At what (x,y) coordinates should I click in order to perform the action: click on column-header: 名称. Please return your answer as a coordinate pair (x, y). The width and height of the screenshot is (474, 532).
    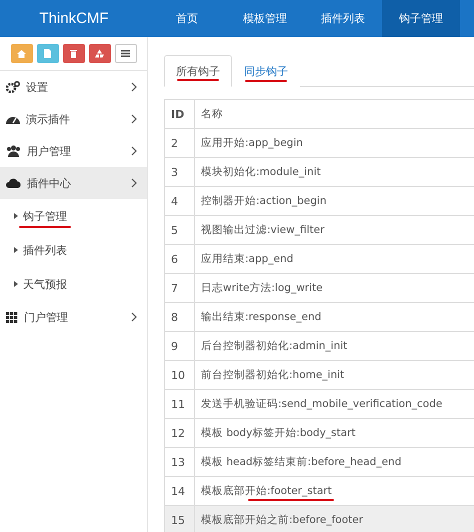
    Looking at the image, I should click on (212, 114).